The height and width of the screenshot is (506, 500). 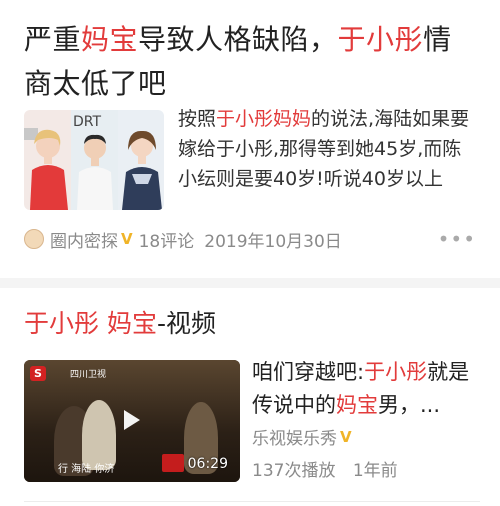 What do you see at coordinates (53, 39) in the screenshot?
I see `title-text: 严重` at bounding box center [53, 39].